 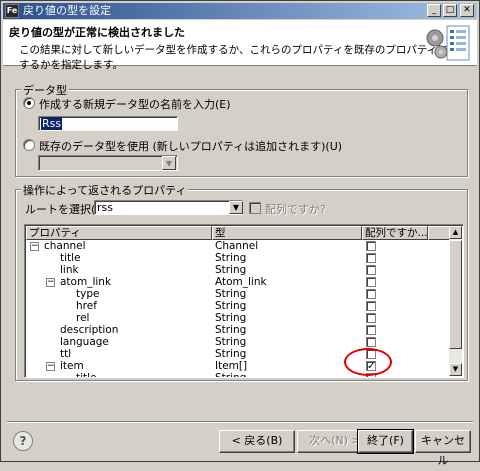 I want to click on table-row: link String, so click(x=238, y=270).